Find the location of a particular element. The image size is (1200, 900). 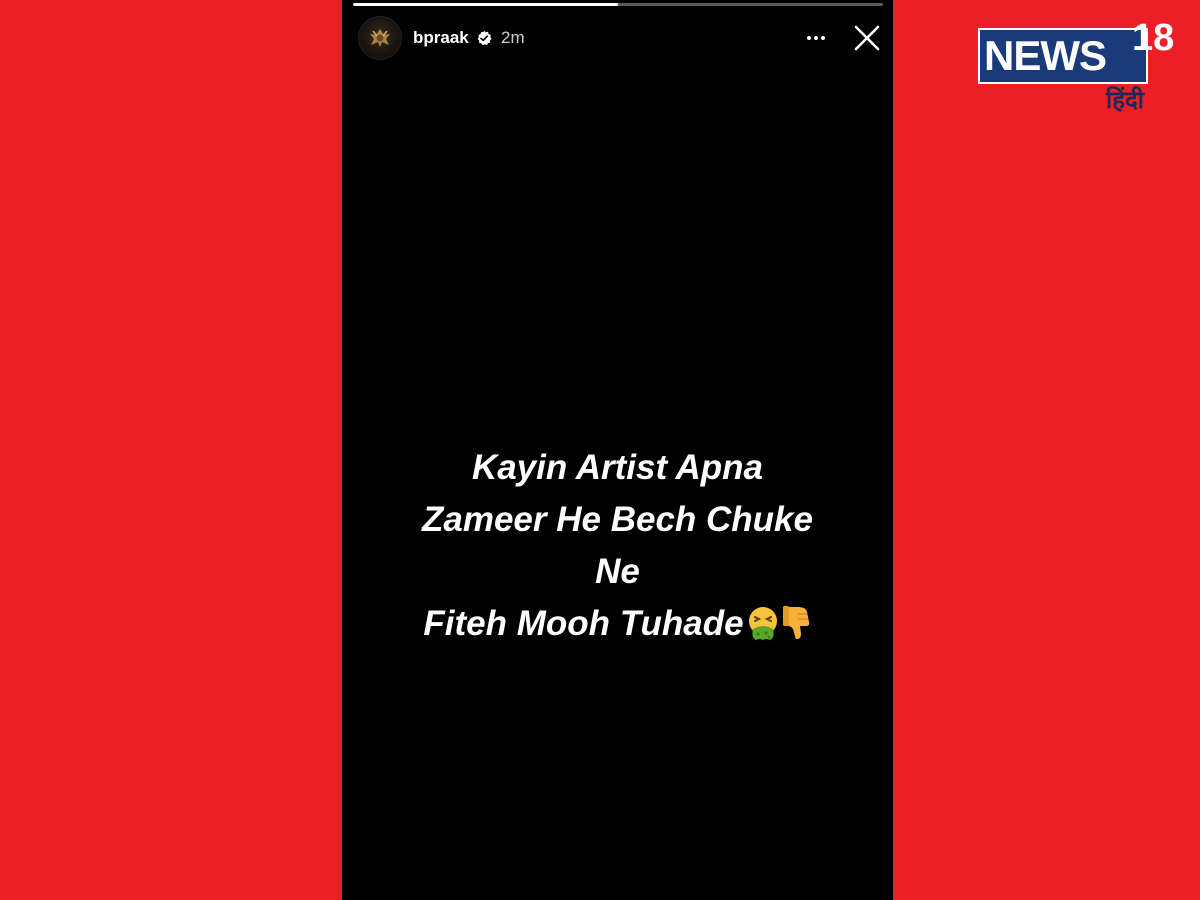

story-progress-fill is located at coordinates (485, 4).